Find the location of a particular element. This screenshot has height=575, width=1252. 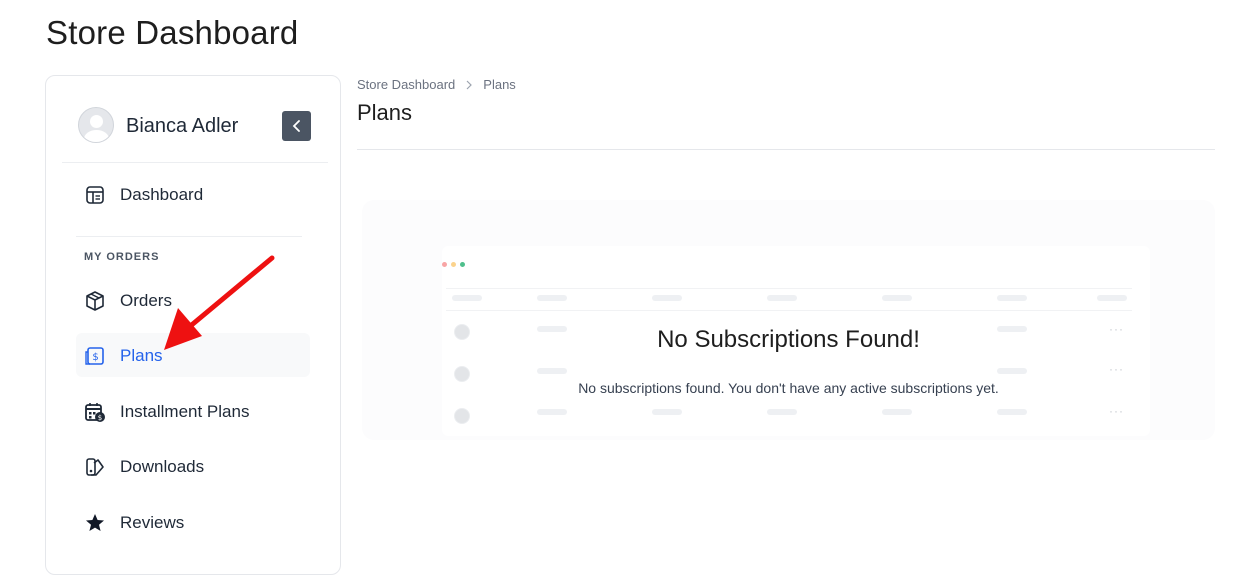

avatar is located at coordinates (96, 125).